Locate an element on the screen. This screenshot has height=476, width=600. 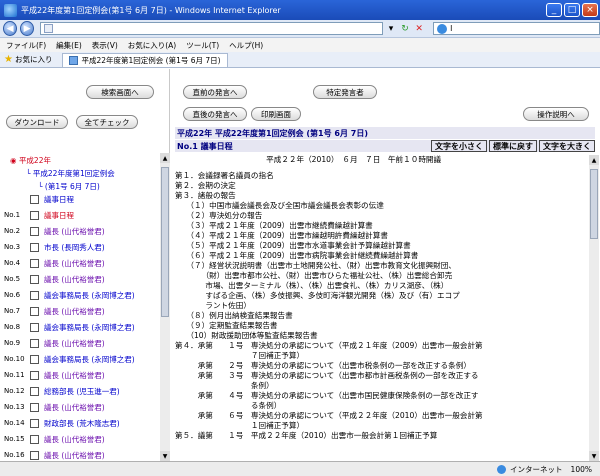
list-item: No.9 議長 (山代裕誉君) is located at coordinates (80, 343).